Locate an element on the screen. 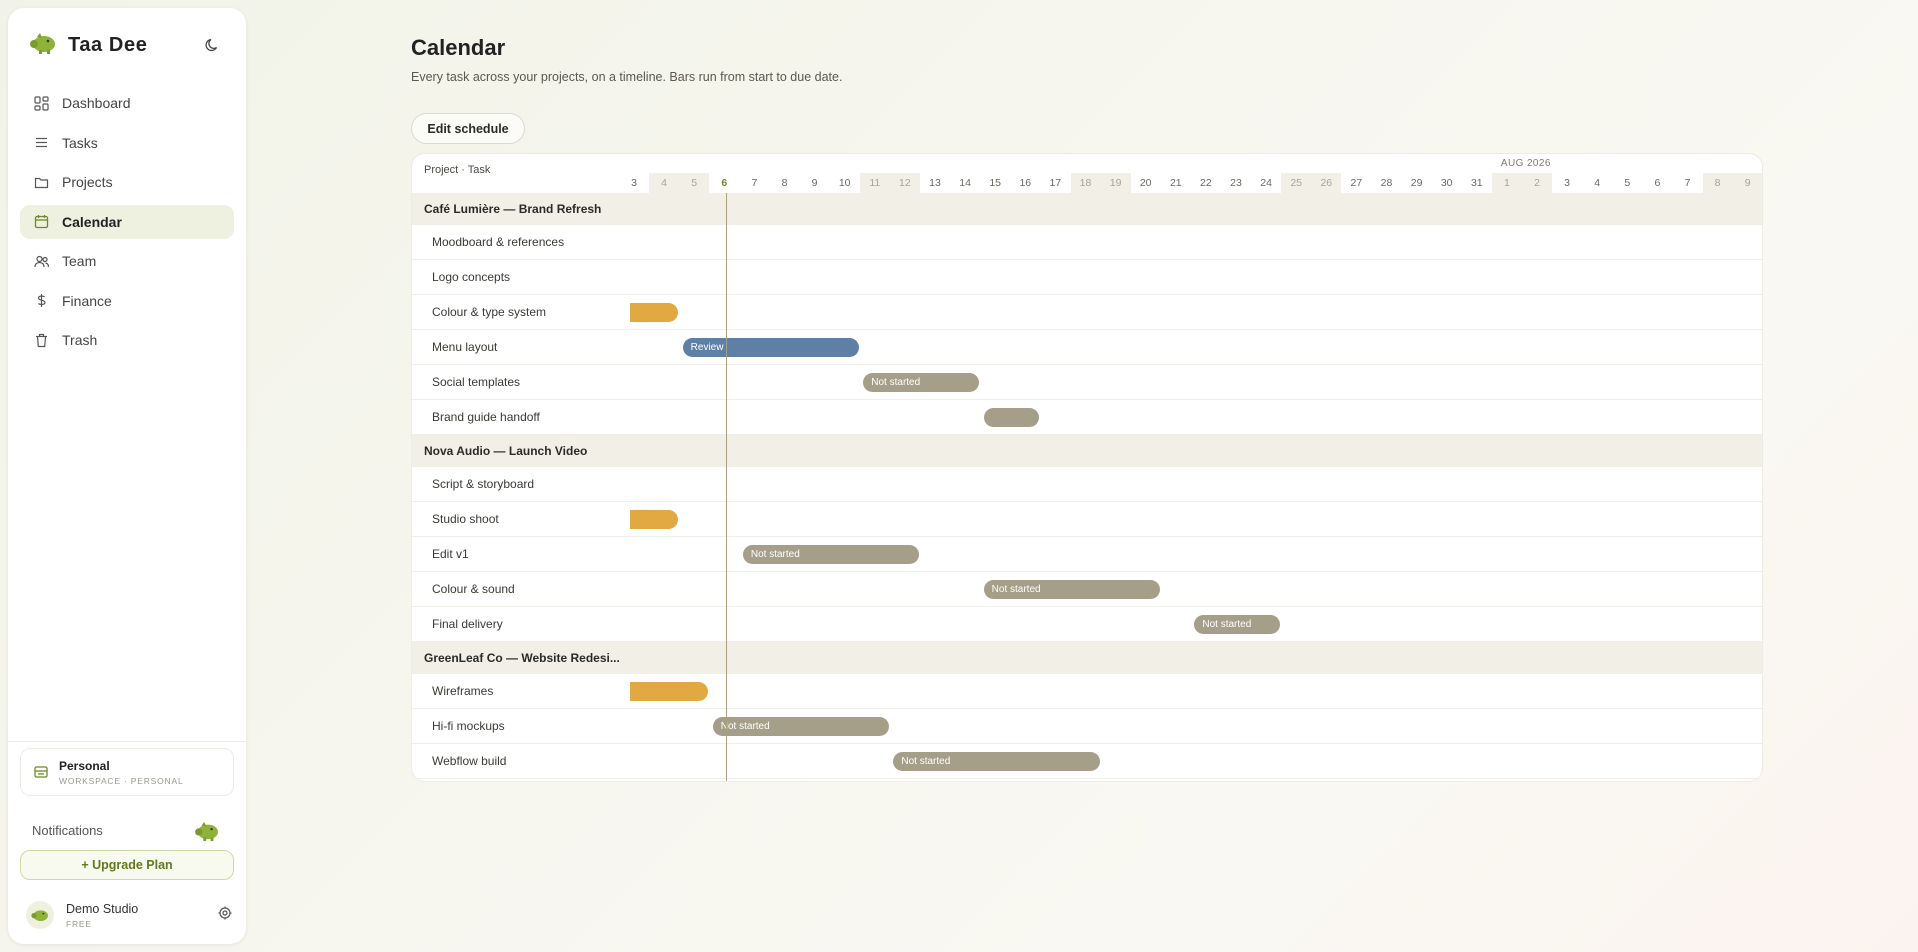 Image resolution: width=1918 pixels, height=952 pixels. notification-pig-icon is located at coordinates (207, 833).